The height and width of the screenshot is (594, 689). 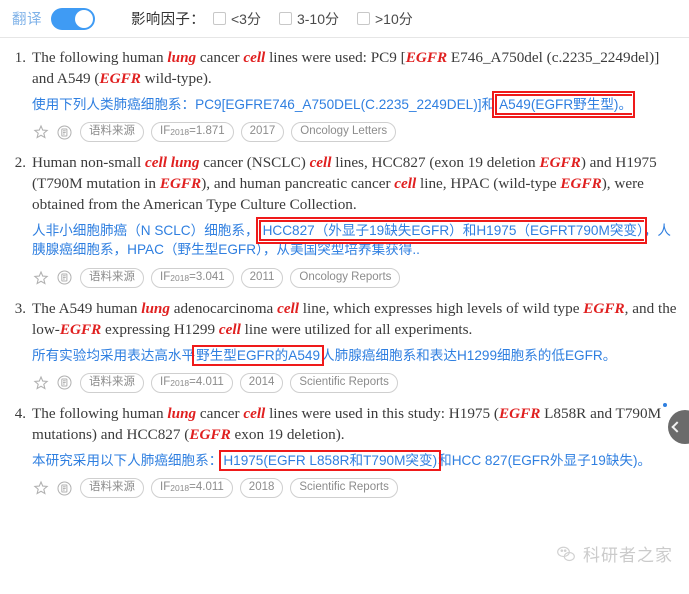 What do you see at coordinates (27, 20) in the screenshot?
I see `translate-label: 翻译` at bounding box center [27, 20].